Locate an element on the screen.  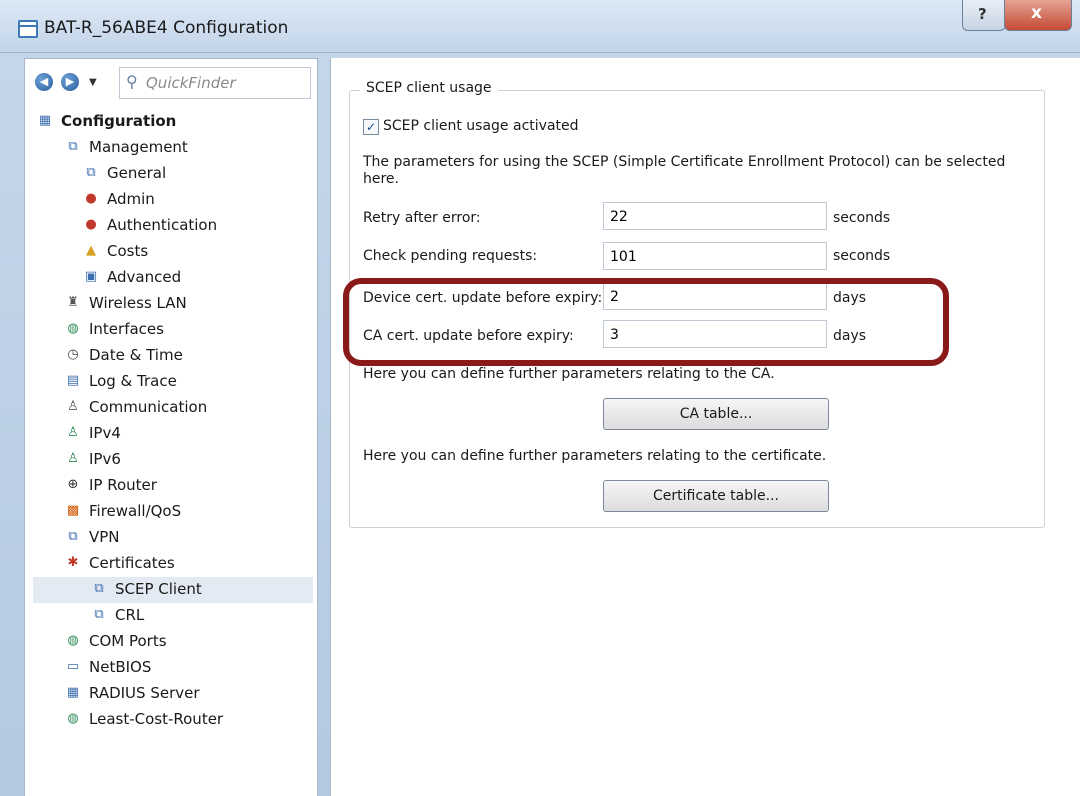
tree-item-ipv4: ♙ IPv4 is located at coordinates (186, 434).